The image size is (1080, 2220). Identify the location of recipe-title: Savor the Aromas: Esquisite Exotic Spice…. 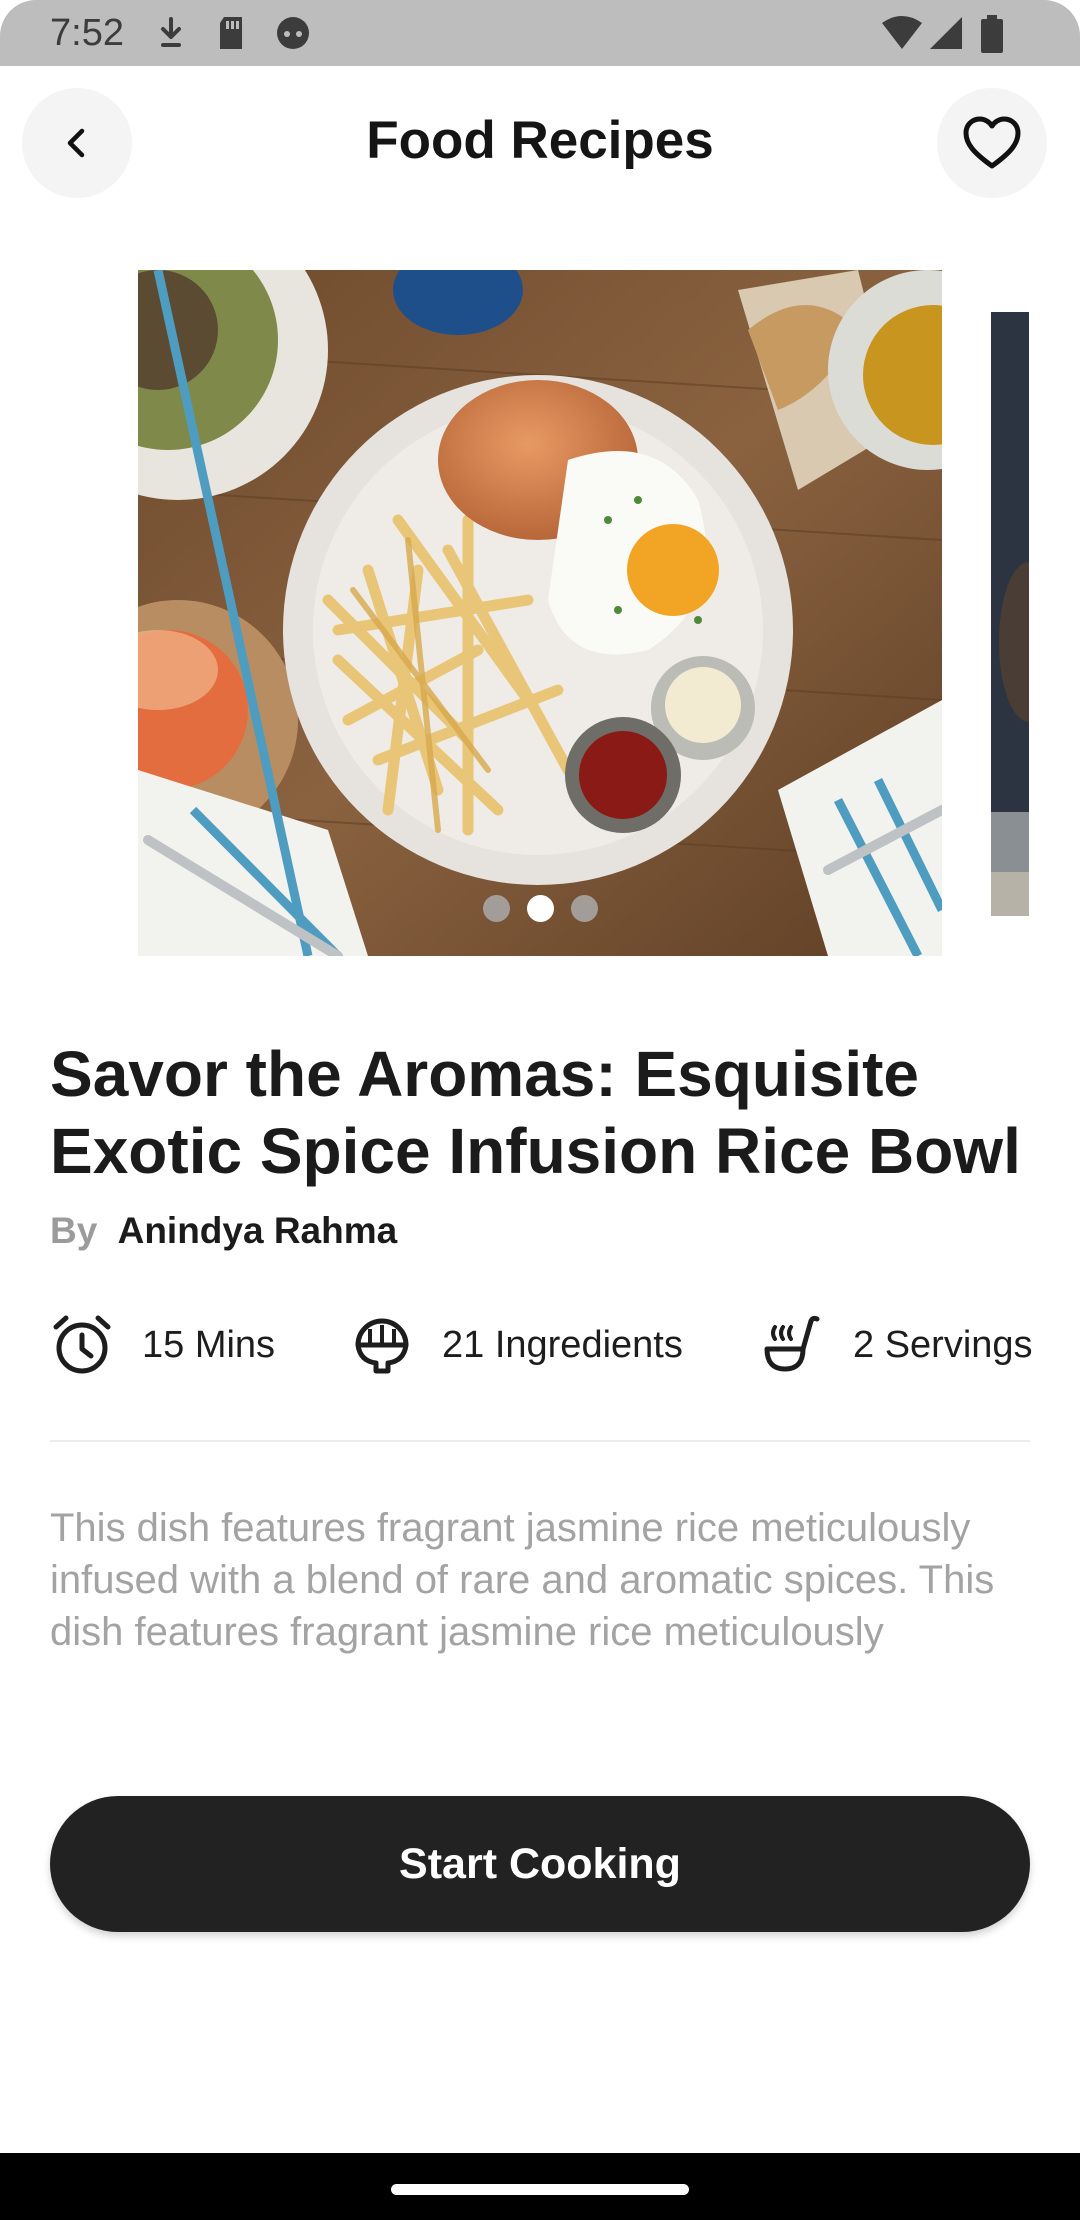
(535, 1112).